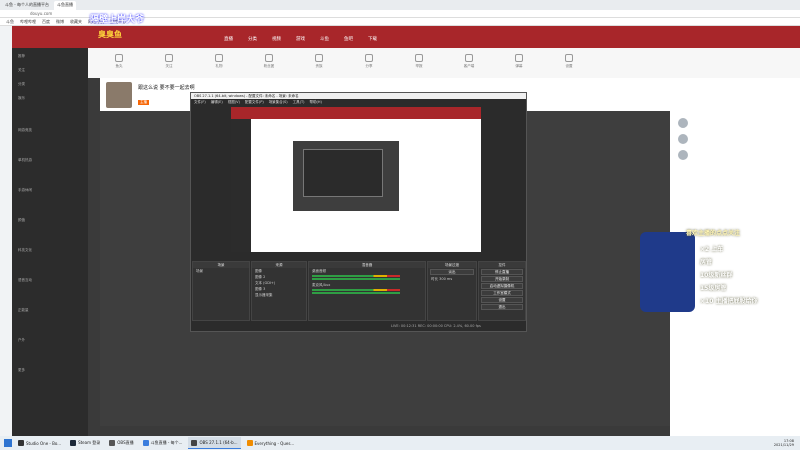 Image resolution: width=800 pixels, height=450 pixels. What do you see at coordinates (667, 272) in the screenshot?
I see `mascot-image` at bounding box center [667, 272].